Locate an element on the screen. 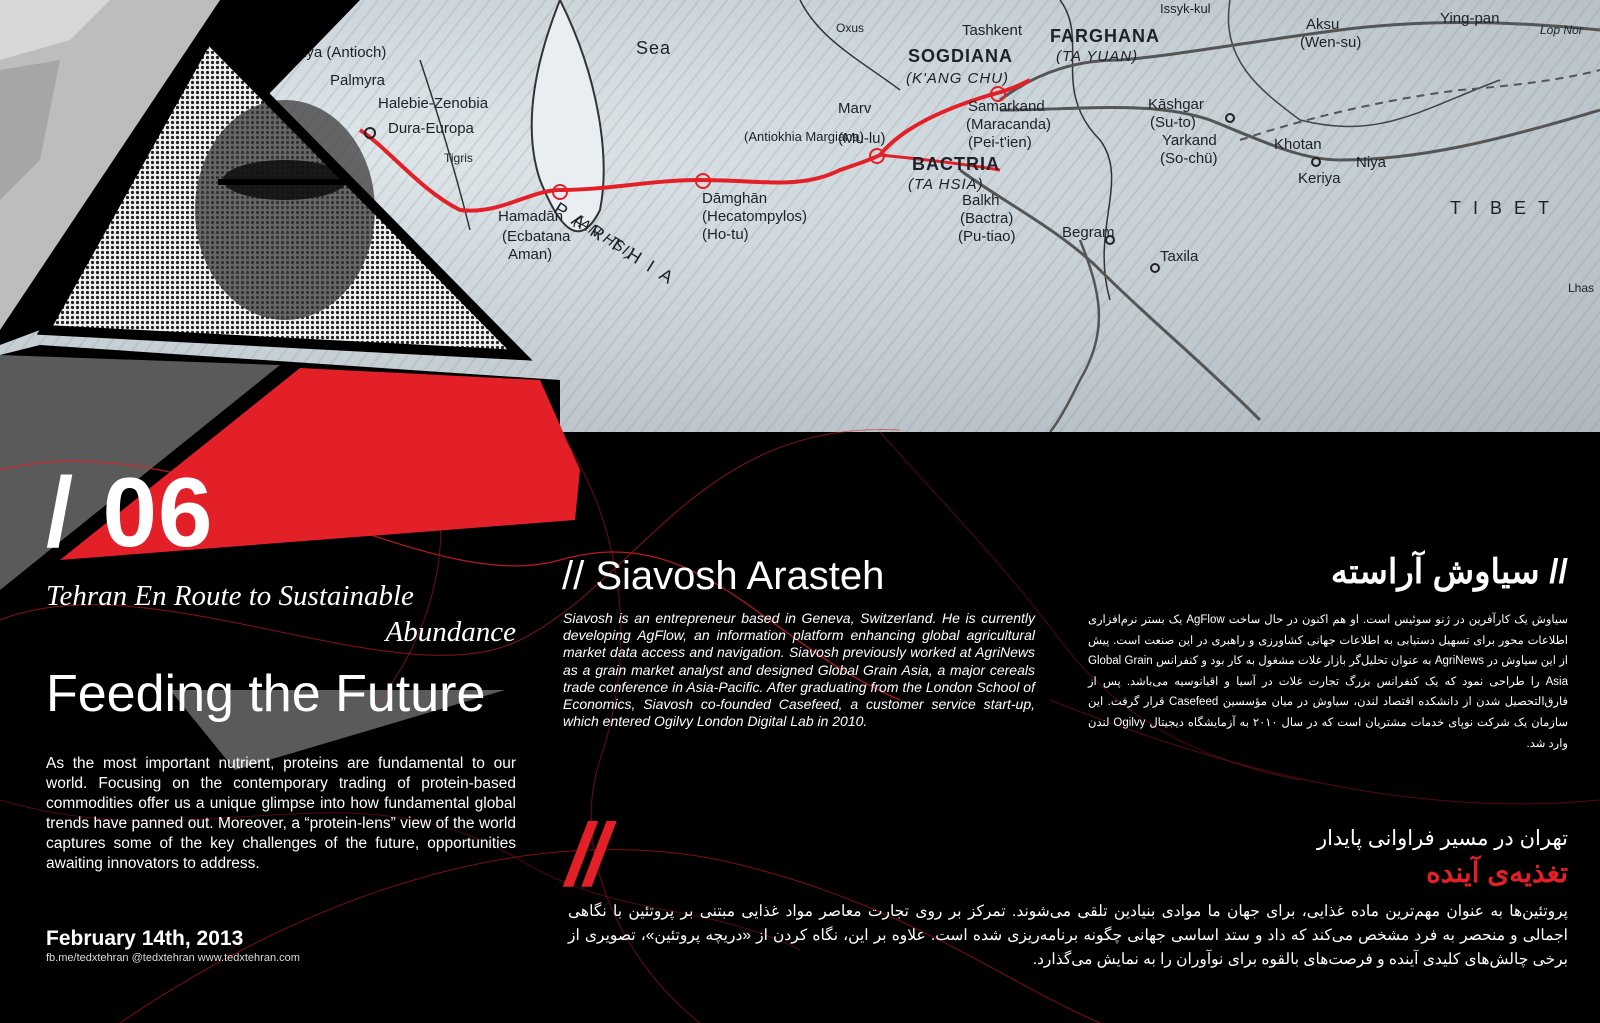 The image size is (1600, 1023). event-subtitle-fa: تهران در مسیر فراوانی پایدار is located at coordinates (1442, 838).